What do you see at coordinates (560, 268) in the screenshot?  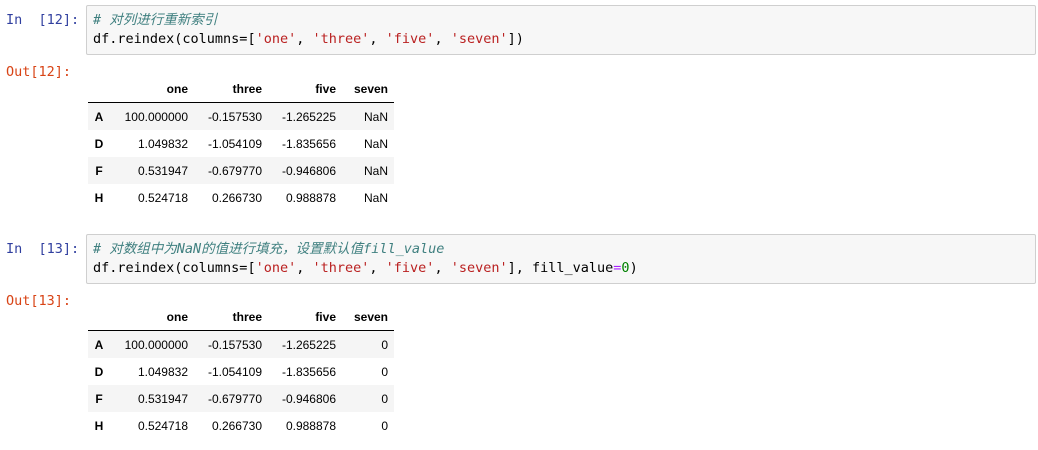 I see `code-kwarg: ], fill_value` at bounding box center [560, 268].